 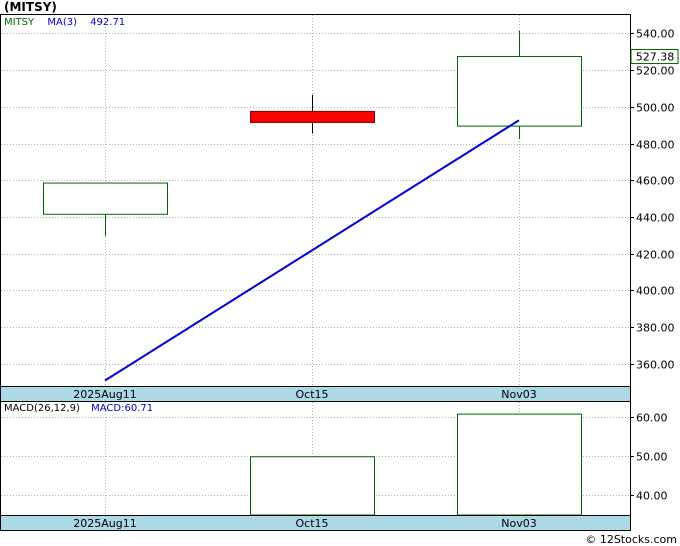 What do you see at coordinates (655, 328) in the screenshot?
I see `price-y-tick-label: 380.00` at bounding box center [655, 328].